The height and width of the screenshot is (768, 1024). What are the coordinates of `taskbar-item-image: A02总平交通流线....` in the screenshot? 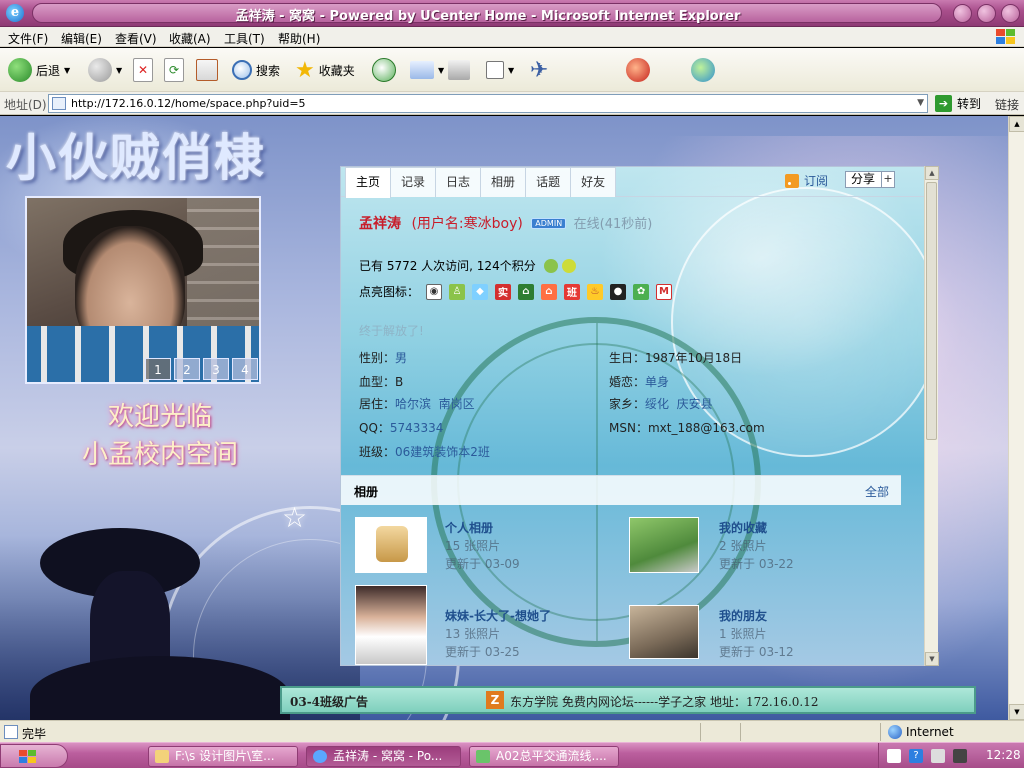 It's located at (544, 756).